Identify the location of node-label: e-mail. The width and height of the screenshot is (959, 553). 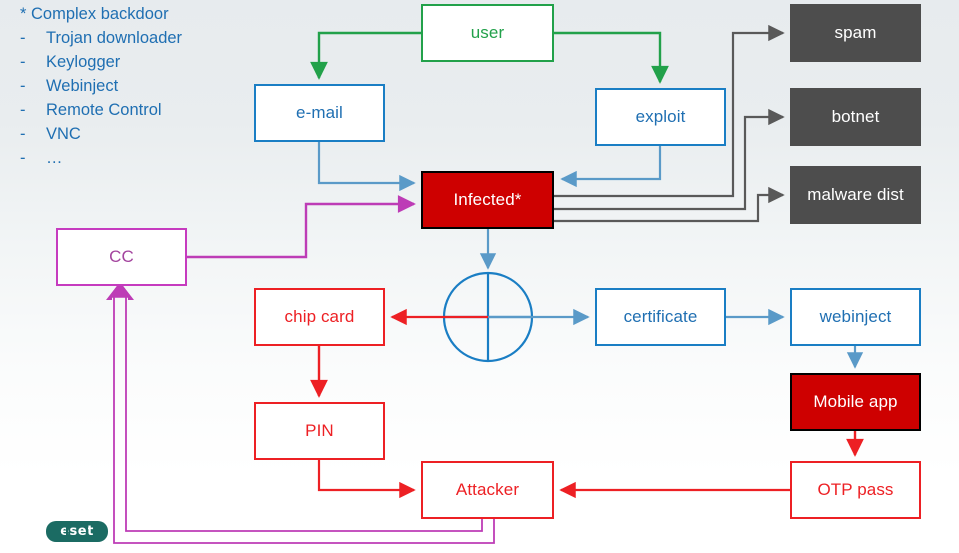
(319, 112).